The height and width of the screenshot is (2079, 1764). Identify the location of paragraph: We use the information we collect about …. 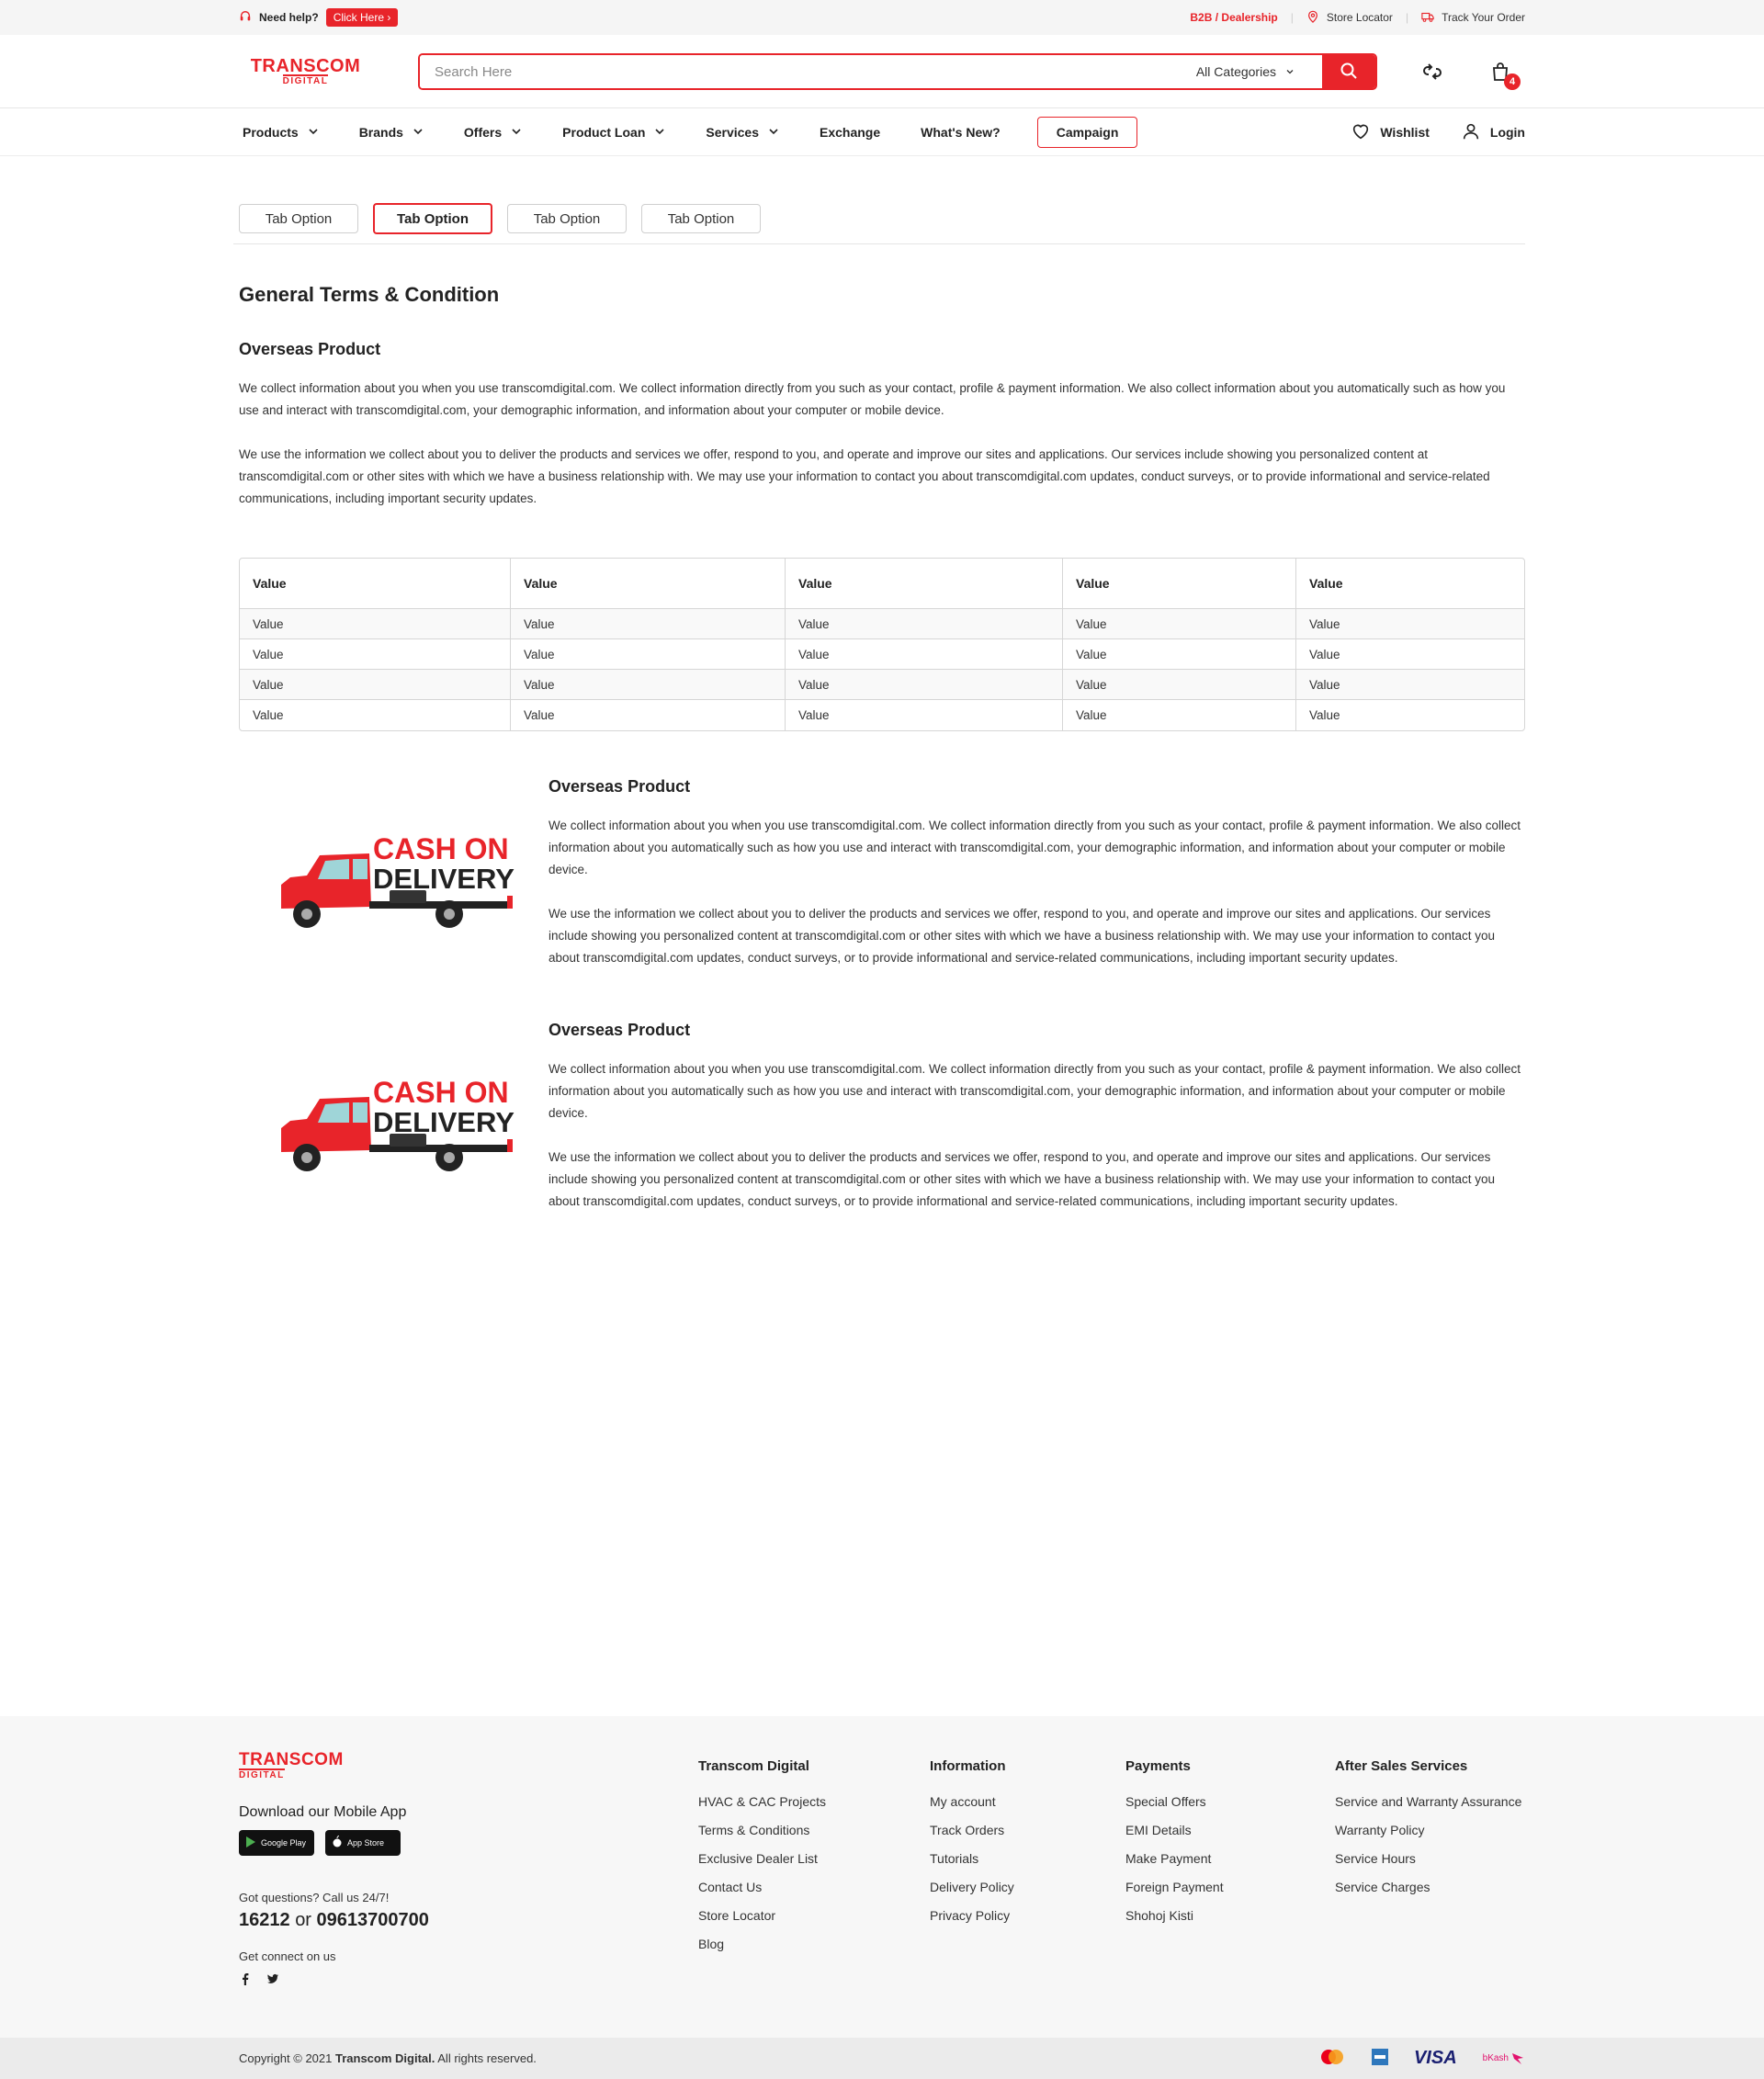
(1022, 1179).